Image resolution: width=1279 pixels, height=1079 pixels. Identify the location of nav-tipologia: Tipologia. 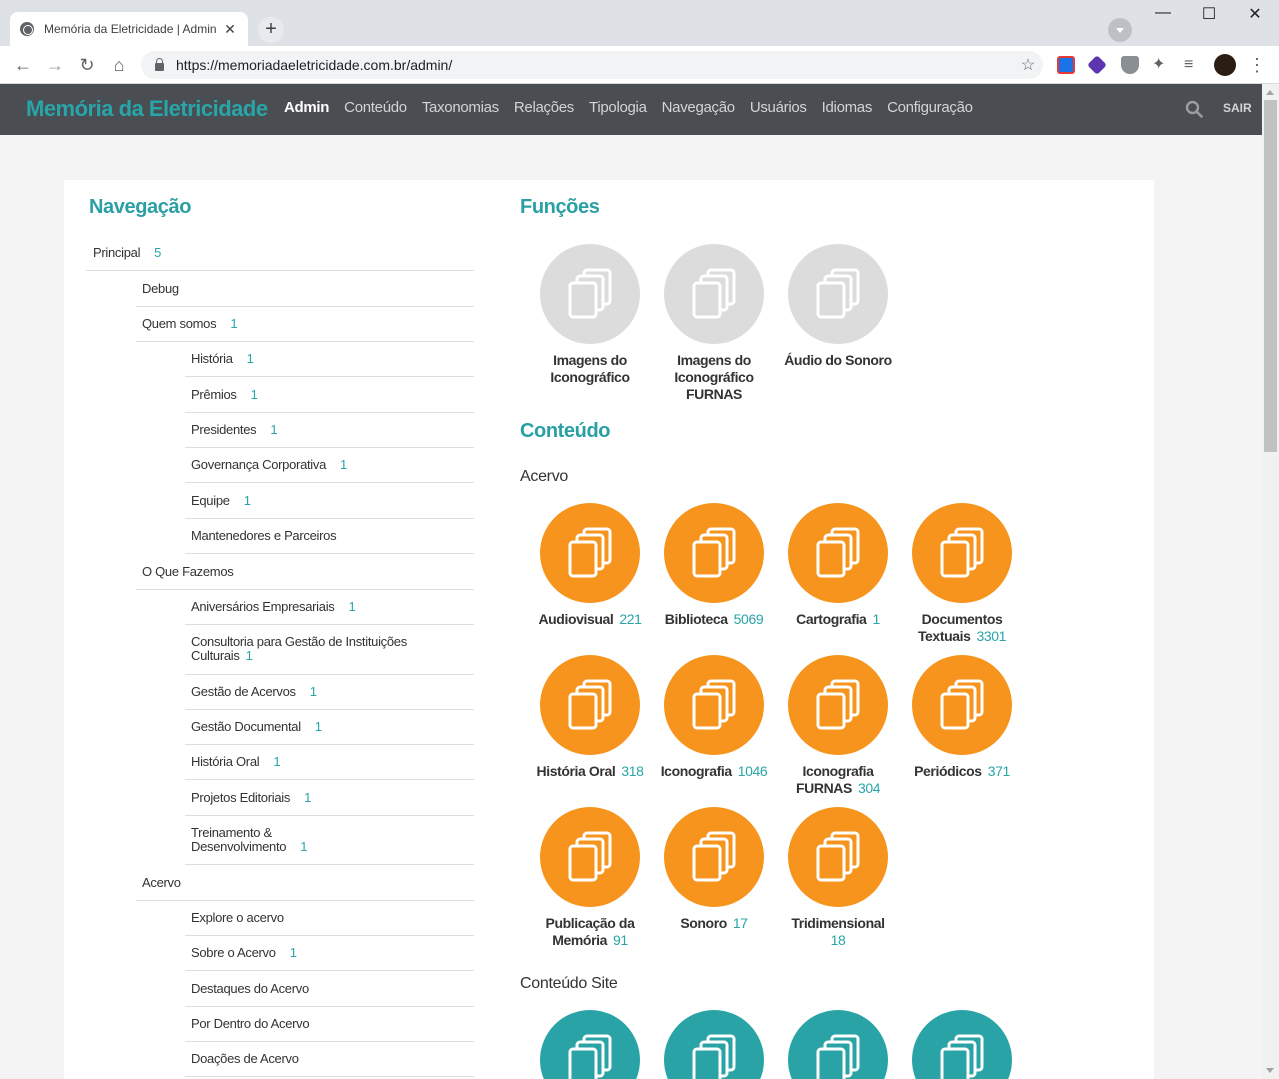
(618, 107).